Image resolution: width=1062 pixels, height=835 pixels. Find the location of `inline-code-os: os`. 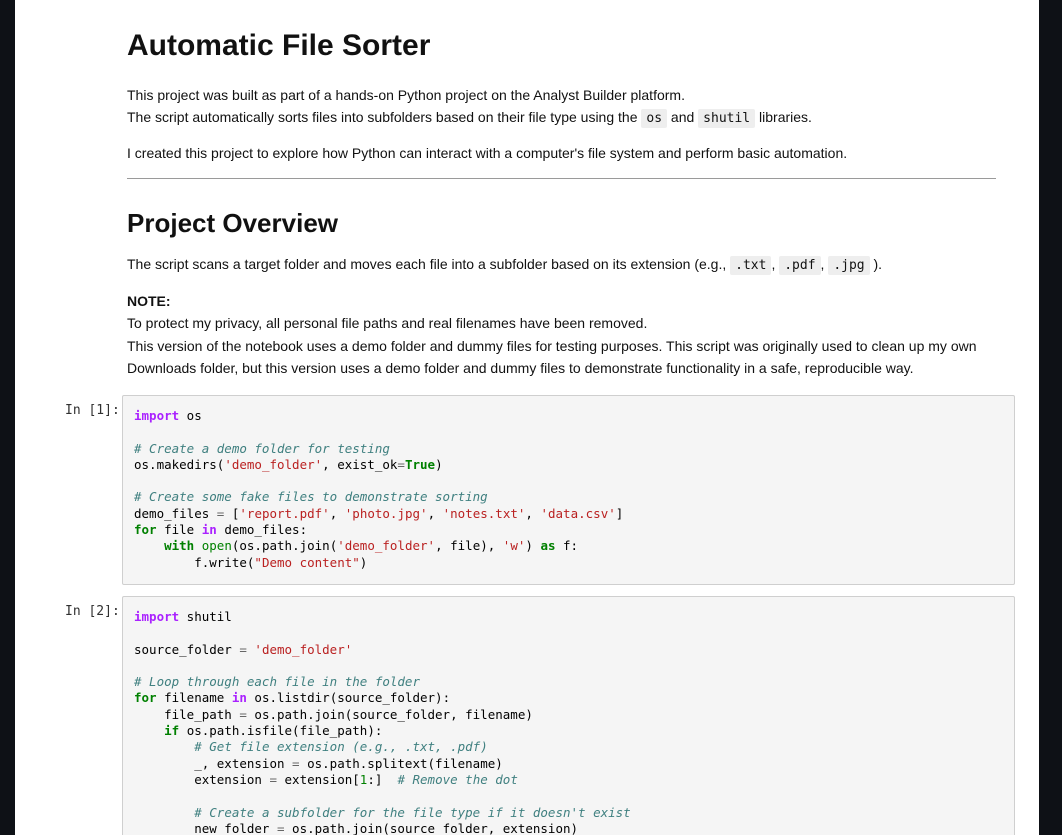

inline-code-os: os is located at coordinates (654, 118).